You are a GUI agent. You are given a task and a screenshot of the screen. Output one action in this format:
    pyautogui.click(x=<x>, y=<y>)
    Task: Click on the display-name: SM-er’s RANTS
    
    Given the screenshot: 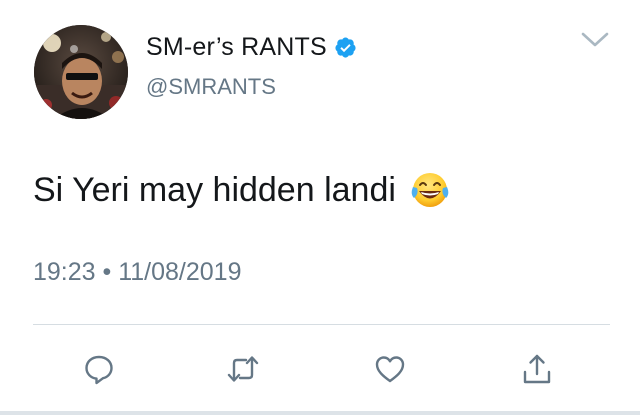 What is the action you would take?
    pyautogui.click(x=236, y=47)
    